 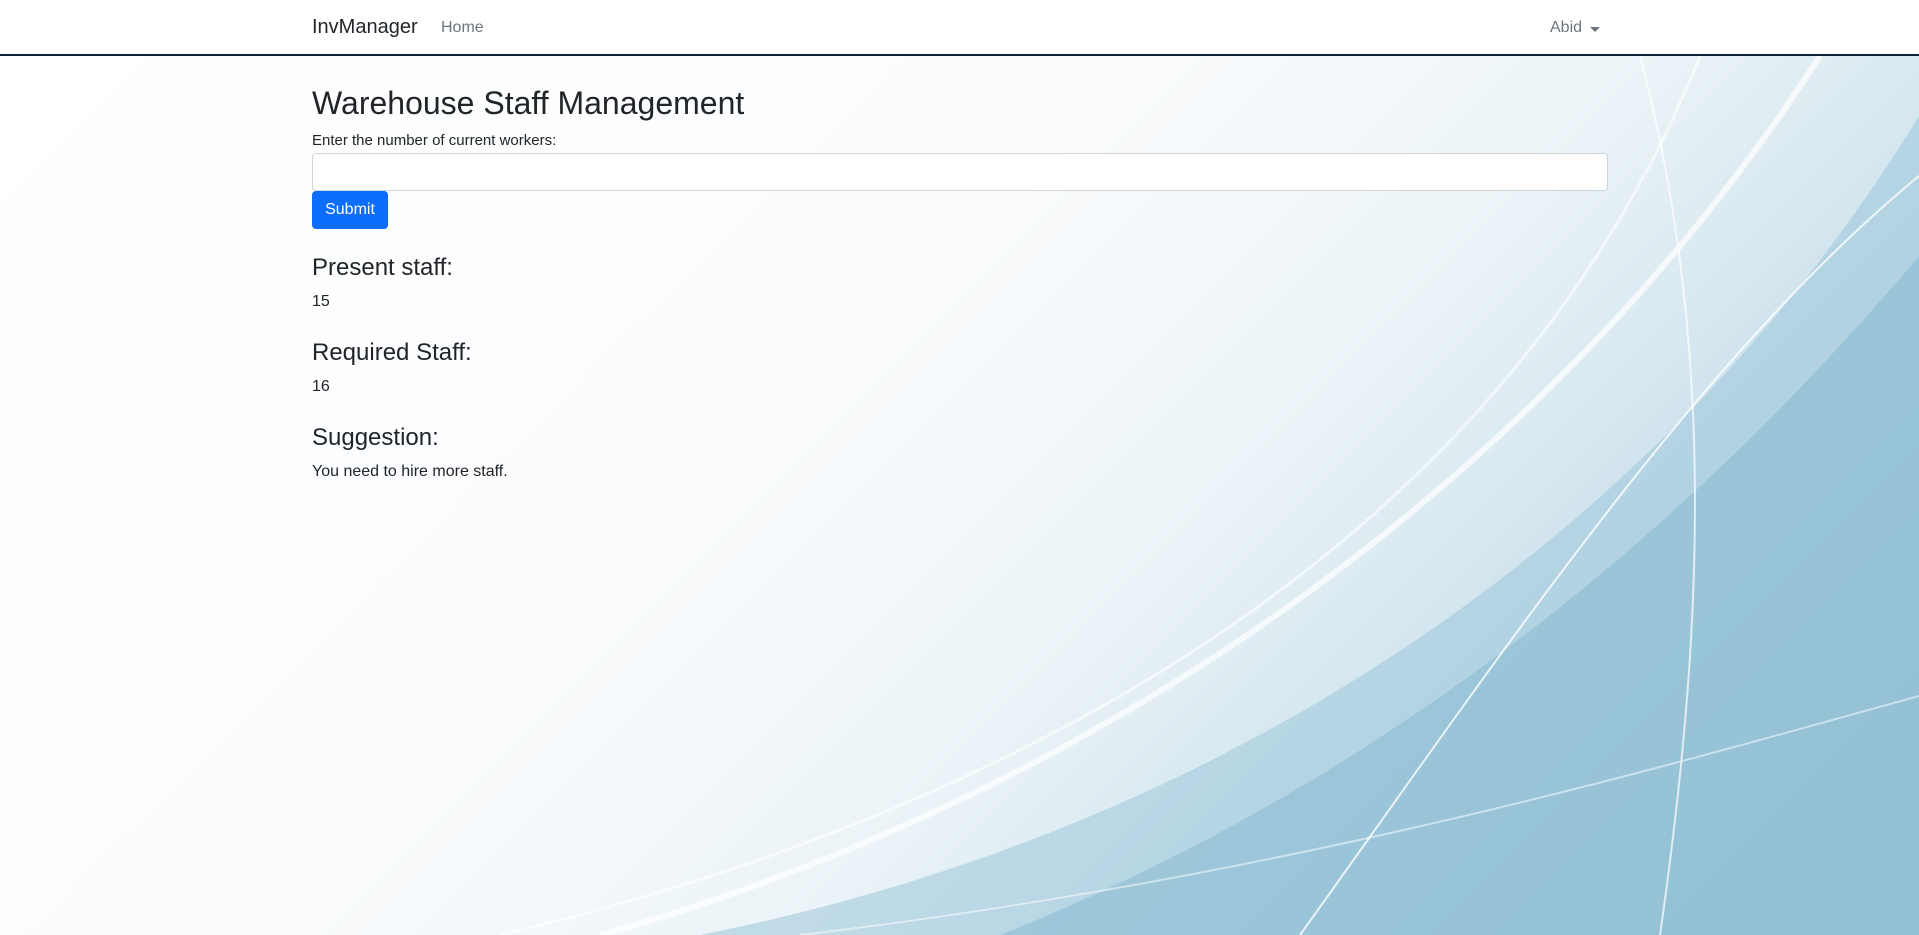 I want to click on workers-field-label: Enter the number of current workers:, so click(x=434, y=140).